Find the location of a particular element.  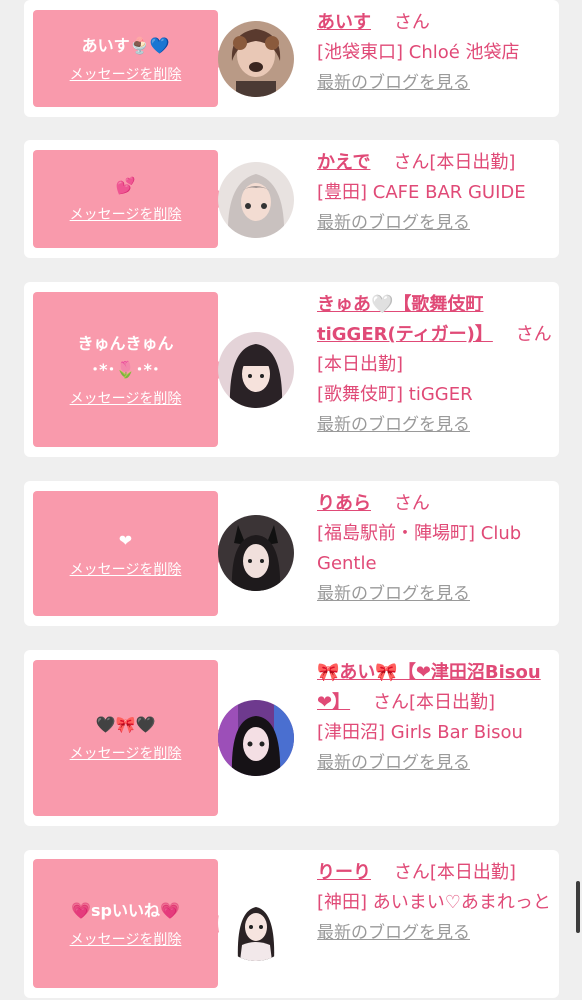

message-text: あいす🍨💙 is located at coordinates (125, 45).